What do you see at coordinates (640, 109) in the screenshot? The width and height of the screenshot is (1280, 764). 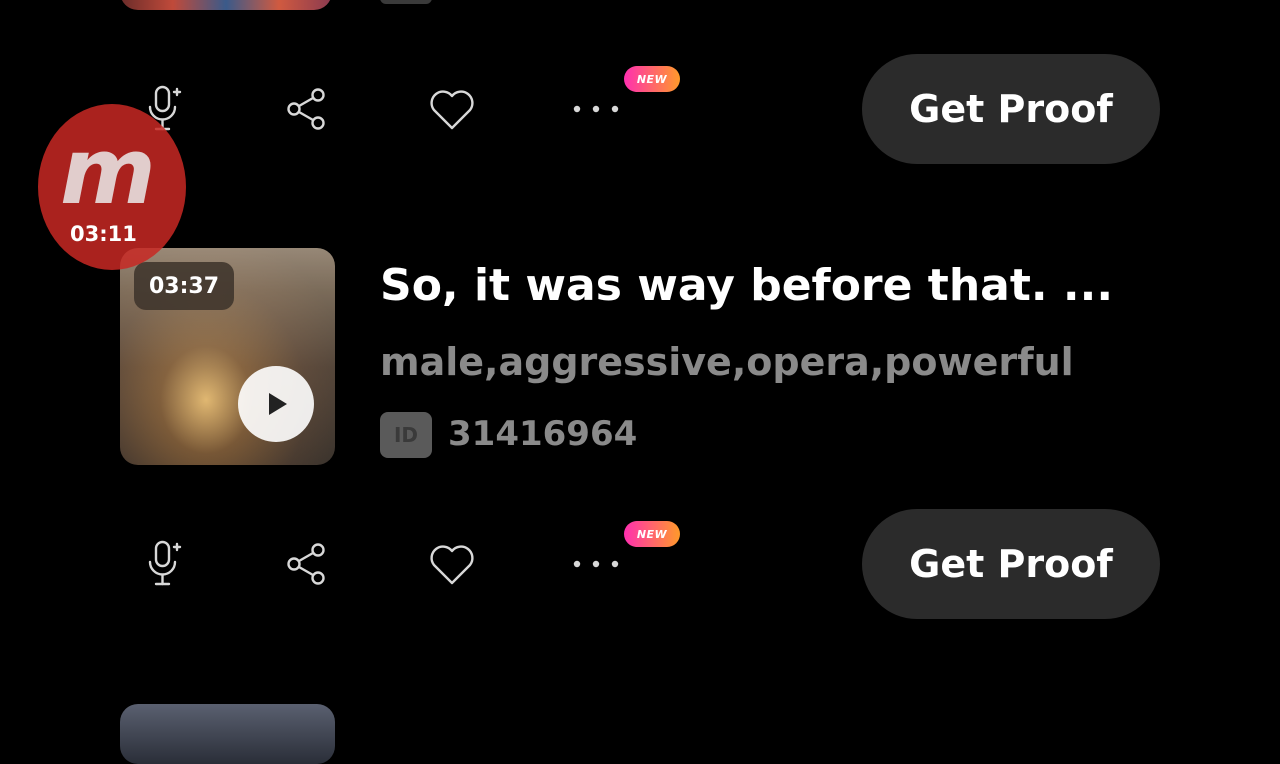 I see `action-row-previous: NEW Get Proof` at bounding box center [640, 109].